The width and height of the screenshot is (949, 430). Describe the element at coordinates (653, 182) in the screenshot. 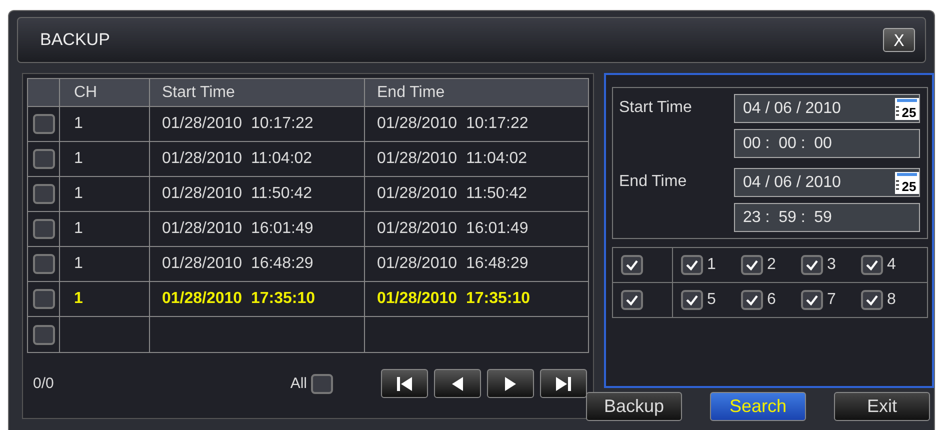

I see `time-label: End Time` at that location.